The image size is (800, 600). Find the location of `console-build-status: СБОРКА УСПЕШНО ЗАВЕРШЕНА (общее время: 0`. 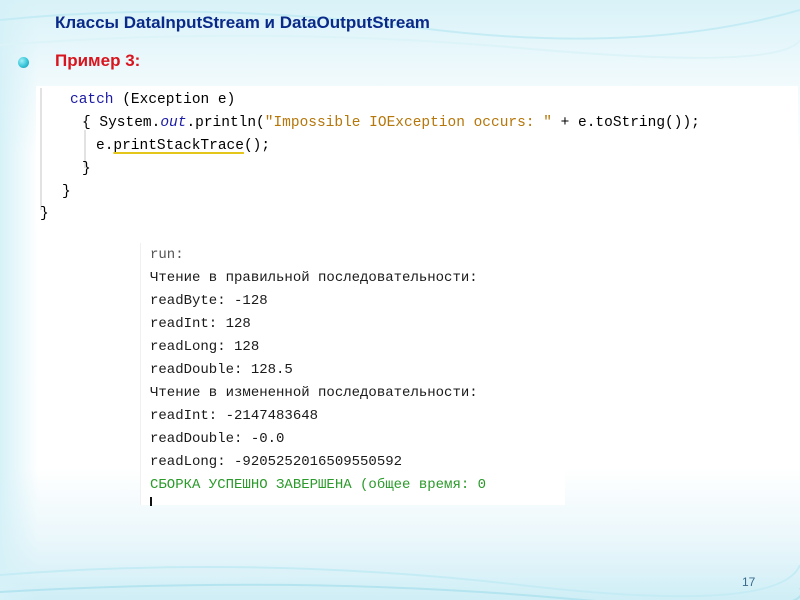

console-build-status: СБОРКА УСПЕШНО ЗАВЕРШЕНА (общее время: 0 is located at coordinates (318, 485).